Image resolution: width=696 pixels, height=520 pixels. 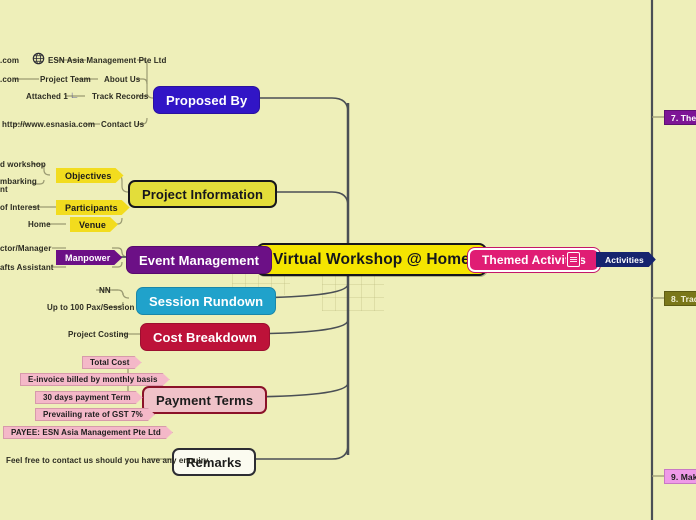 What do you see at coordinates (95, 379) in the screenshot?
I see `subnode-einvoice: E-invoice billed by monthly basis` at bounding box center [95, 379].